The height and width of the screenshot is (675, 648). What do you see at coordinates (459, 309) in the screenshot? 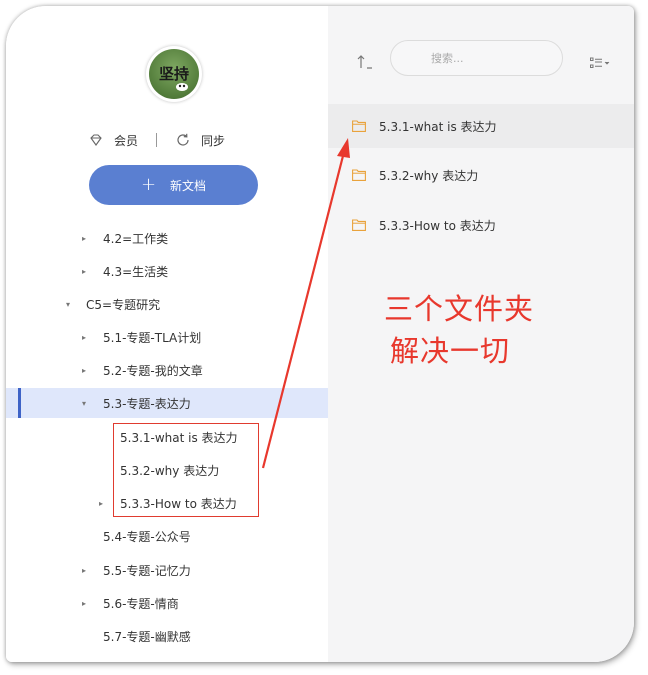
I see `annotation-line-1: 三个文件夹` at bounding box center [459, 309].